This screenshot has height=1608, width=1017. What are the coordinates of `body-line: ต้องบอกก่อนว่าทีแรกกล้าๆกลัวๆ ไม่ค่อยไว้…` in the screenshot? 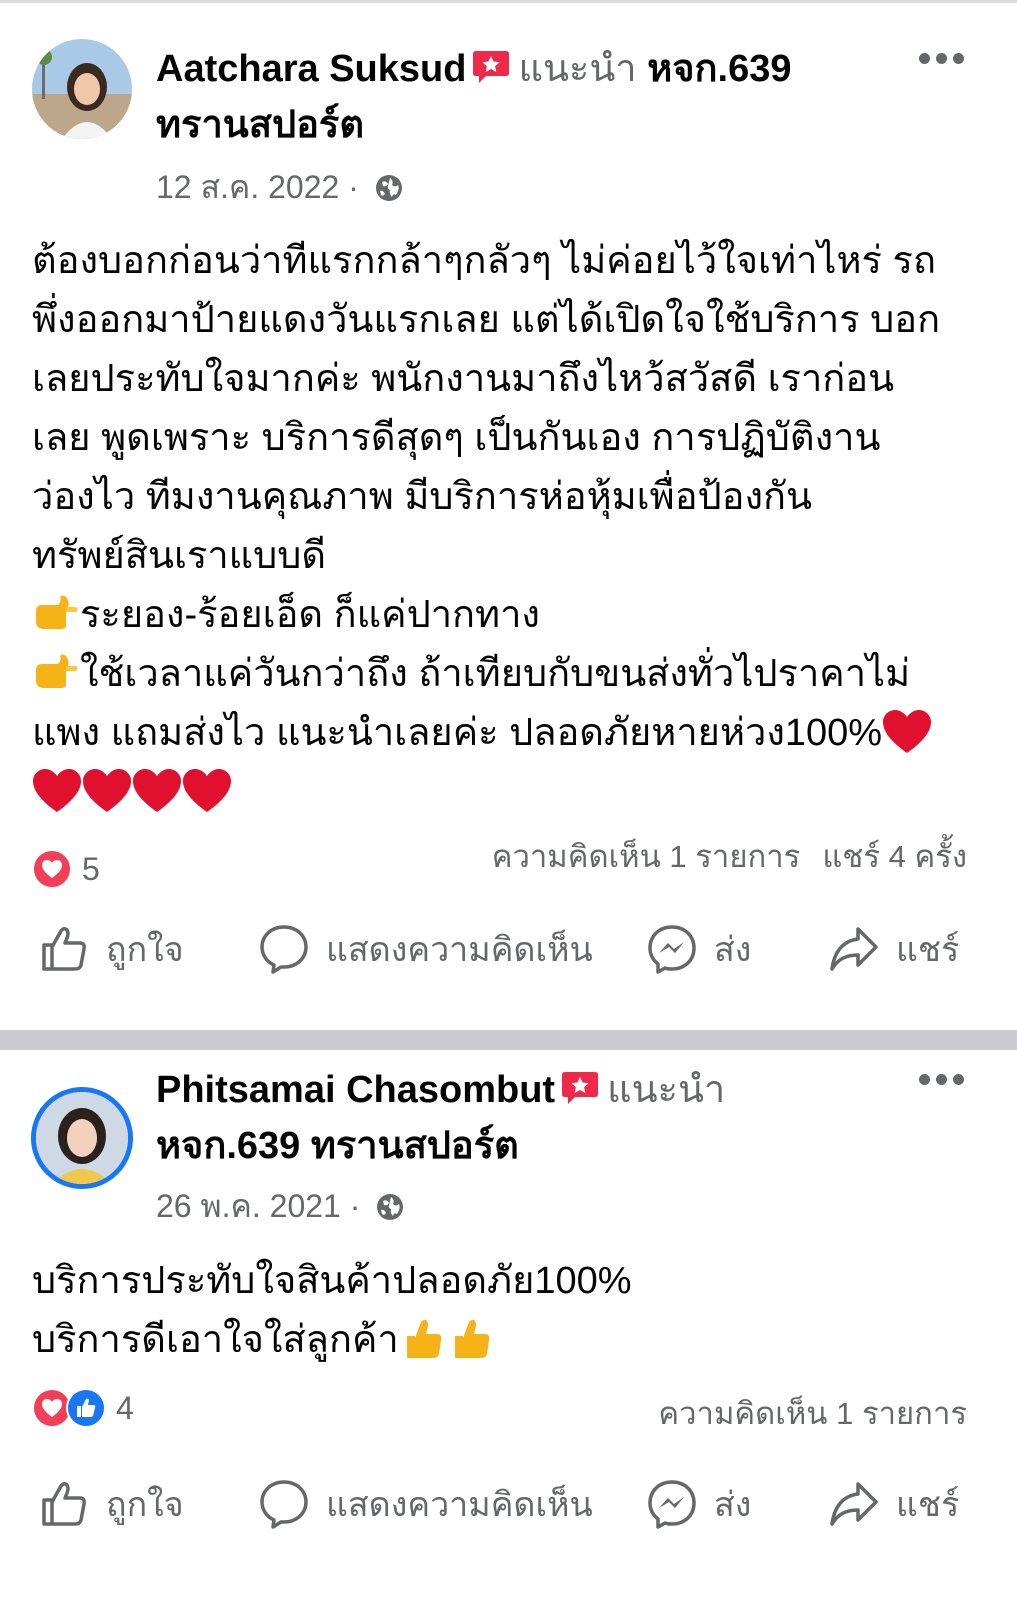 It's located at (484, 261).